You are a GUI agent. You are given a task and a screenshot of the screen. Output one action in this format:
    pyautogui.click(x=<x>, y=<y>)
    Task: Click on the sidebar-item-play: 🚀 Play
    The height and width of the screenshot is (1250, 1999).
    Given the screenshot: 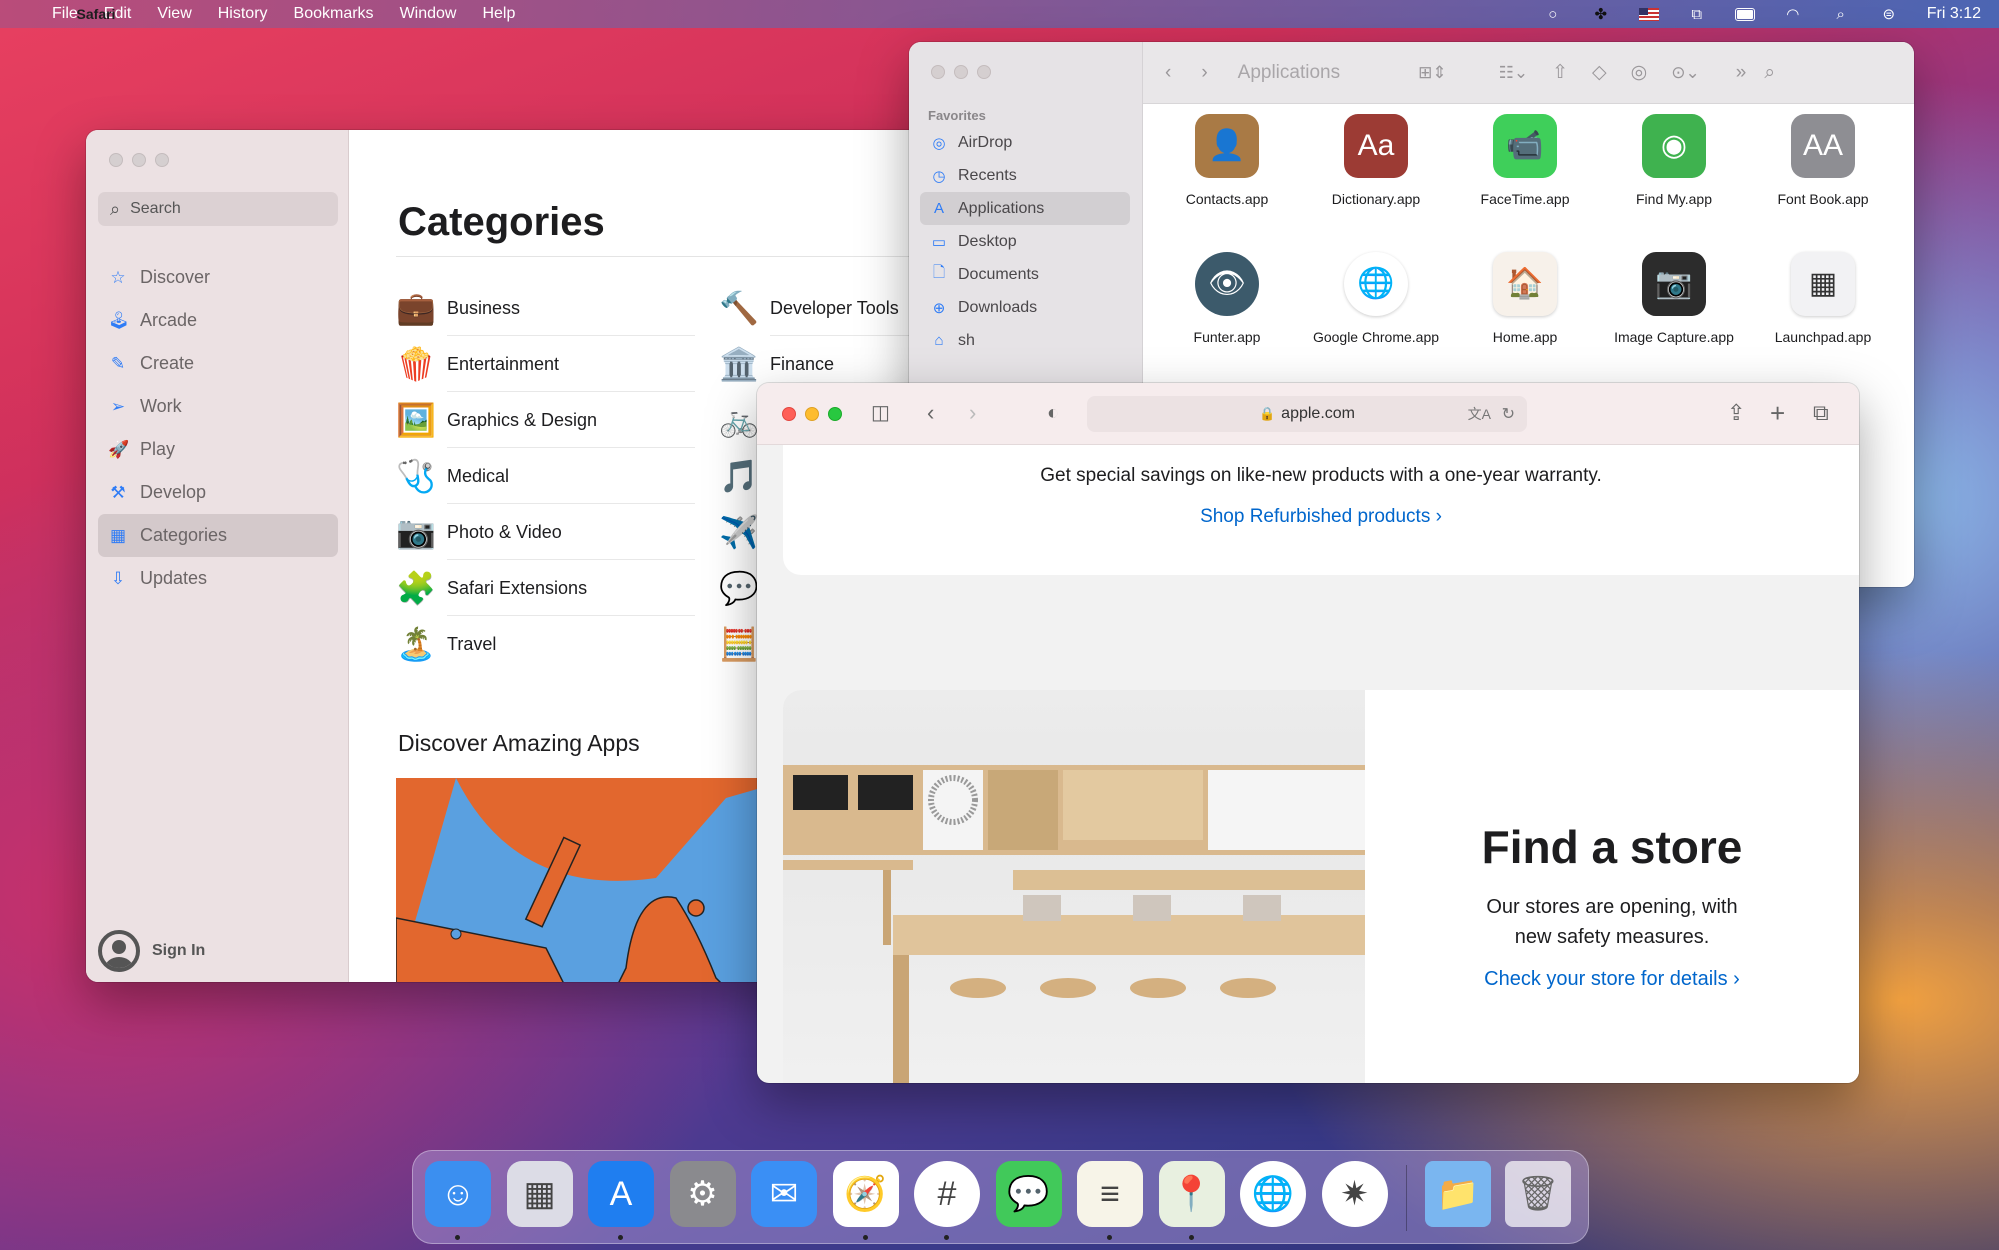 What is the action you would take?
    pyautogui.click(x=218, y=449)
    